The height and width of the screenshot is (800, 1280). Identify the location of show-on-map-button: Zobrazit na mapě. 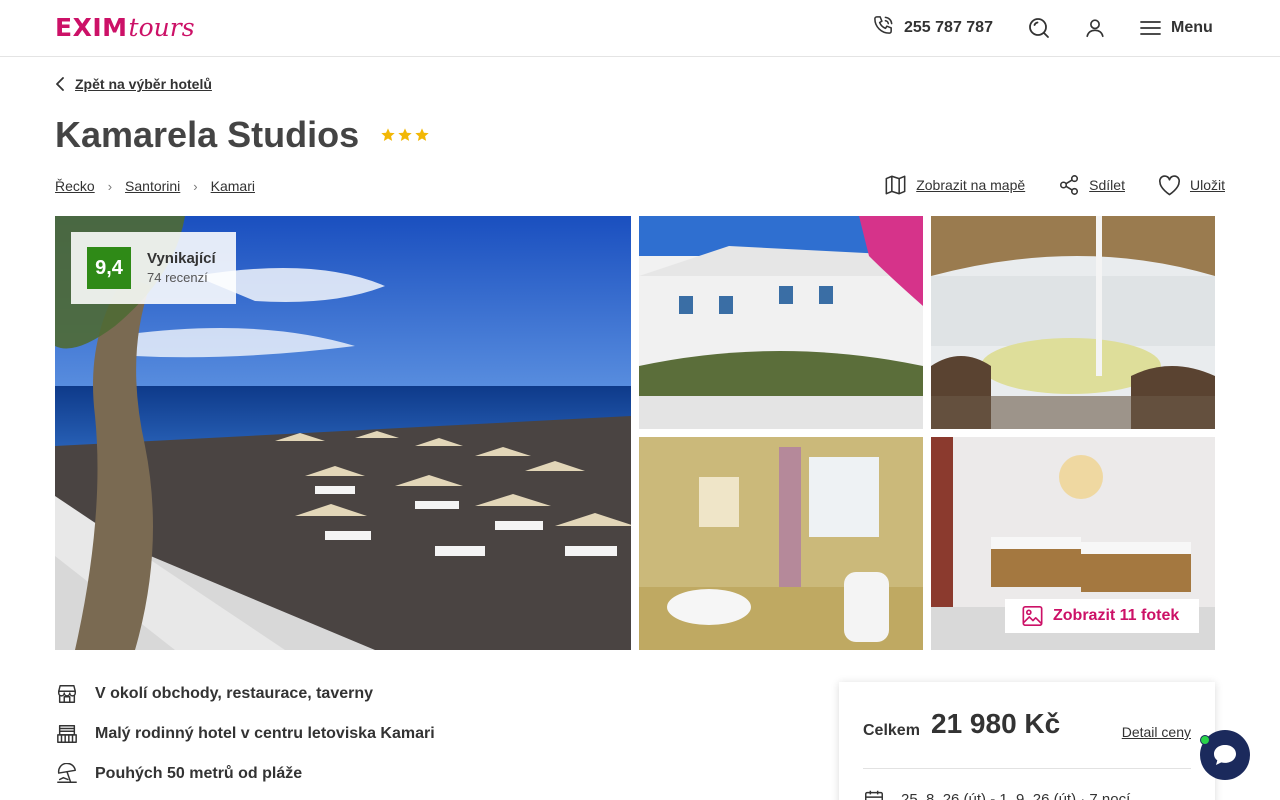
(954, 185).